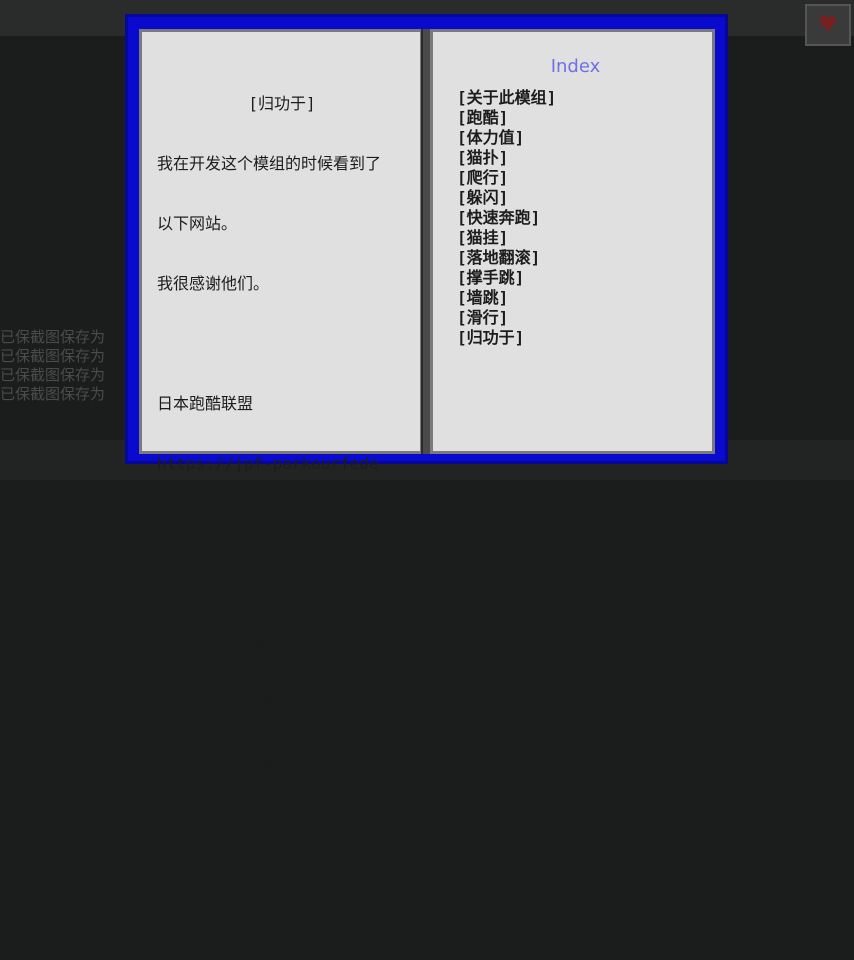 This screenshot has width=854, height=960. What do you see at coordinates (575, 66) in the screenshot?
I see `index-title: Index` at bounding box center [575, 66].